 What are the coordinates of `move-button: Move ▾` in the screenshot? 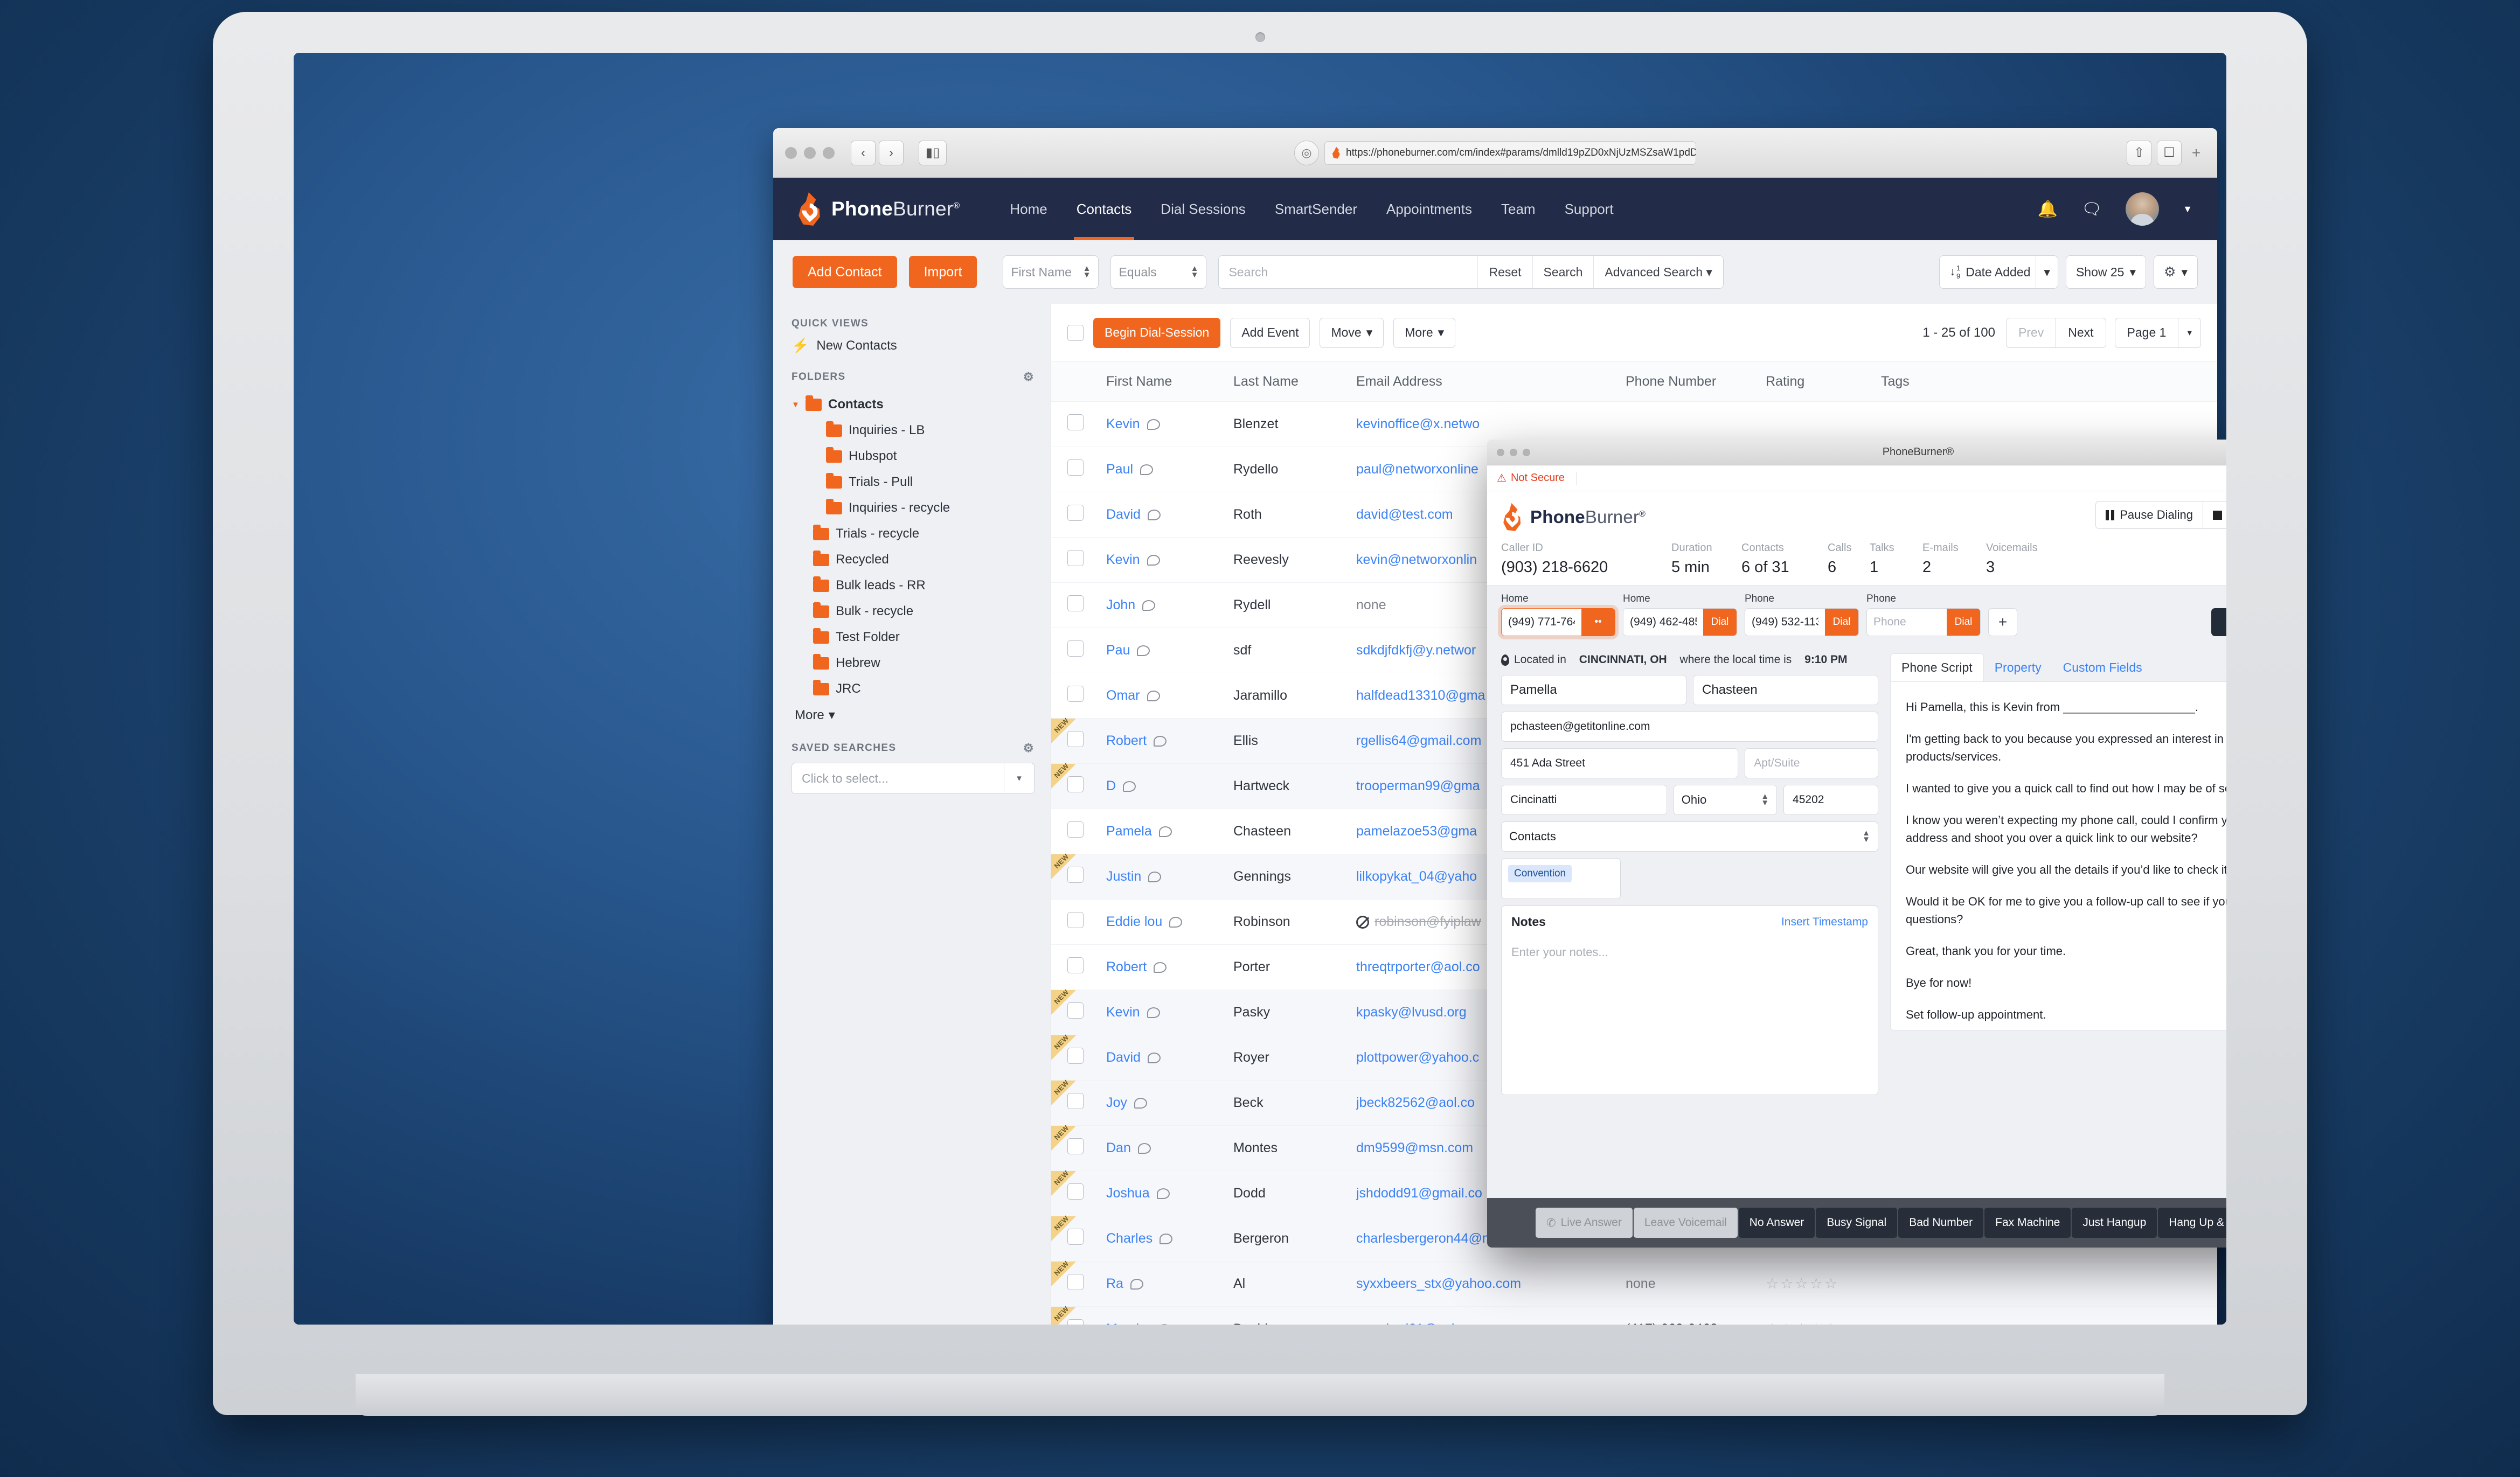 It's located at (1352, 332).